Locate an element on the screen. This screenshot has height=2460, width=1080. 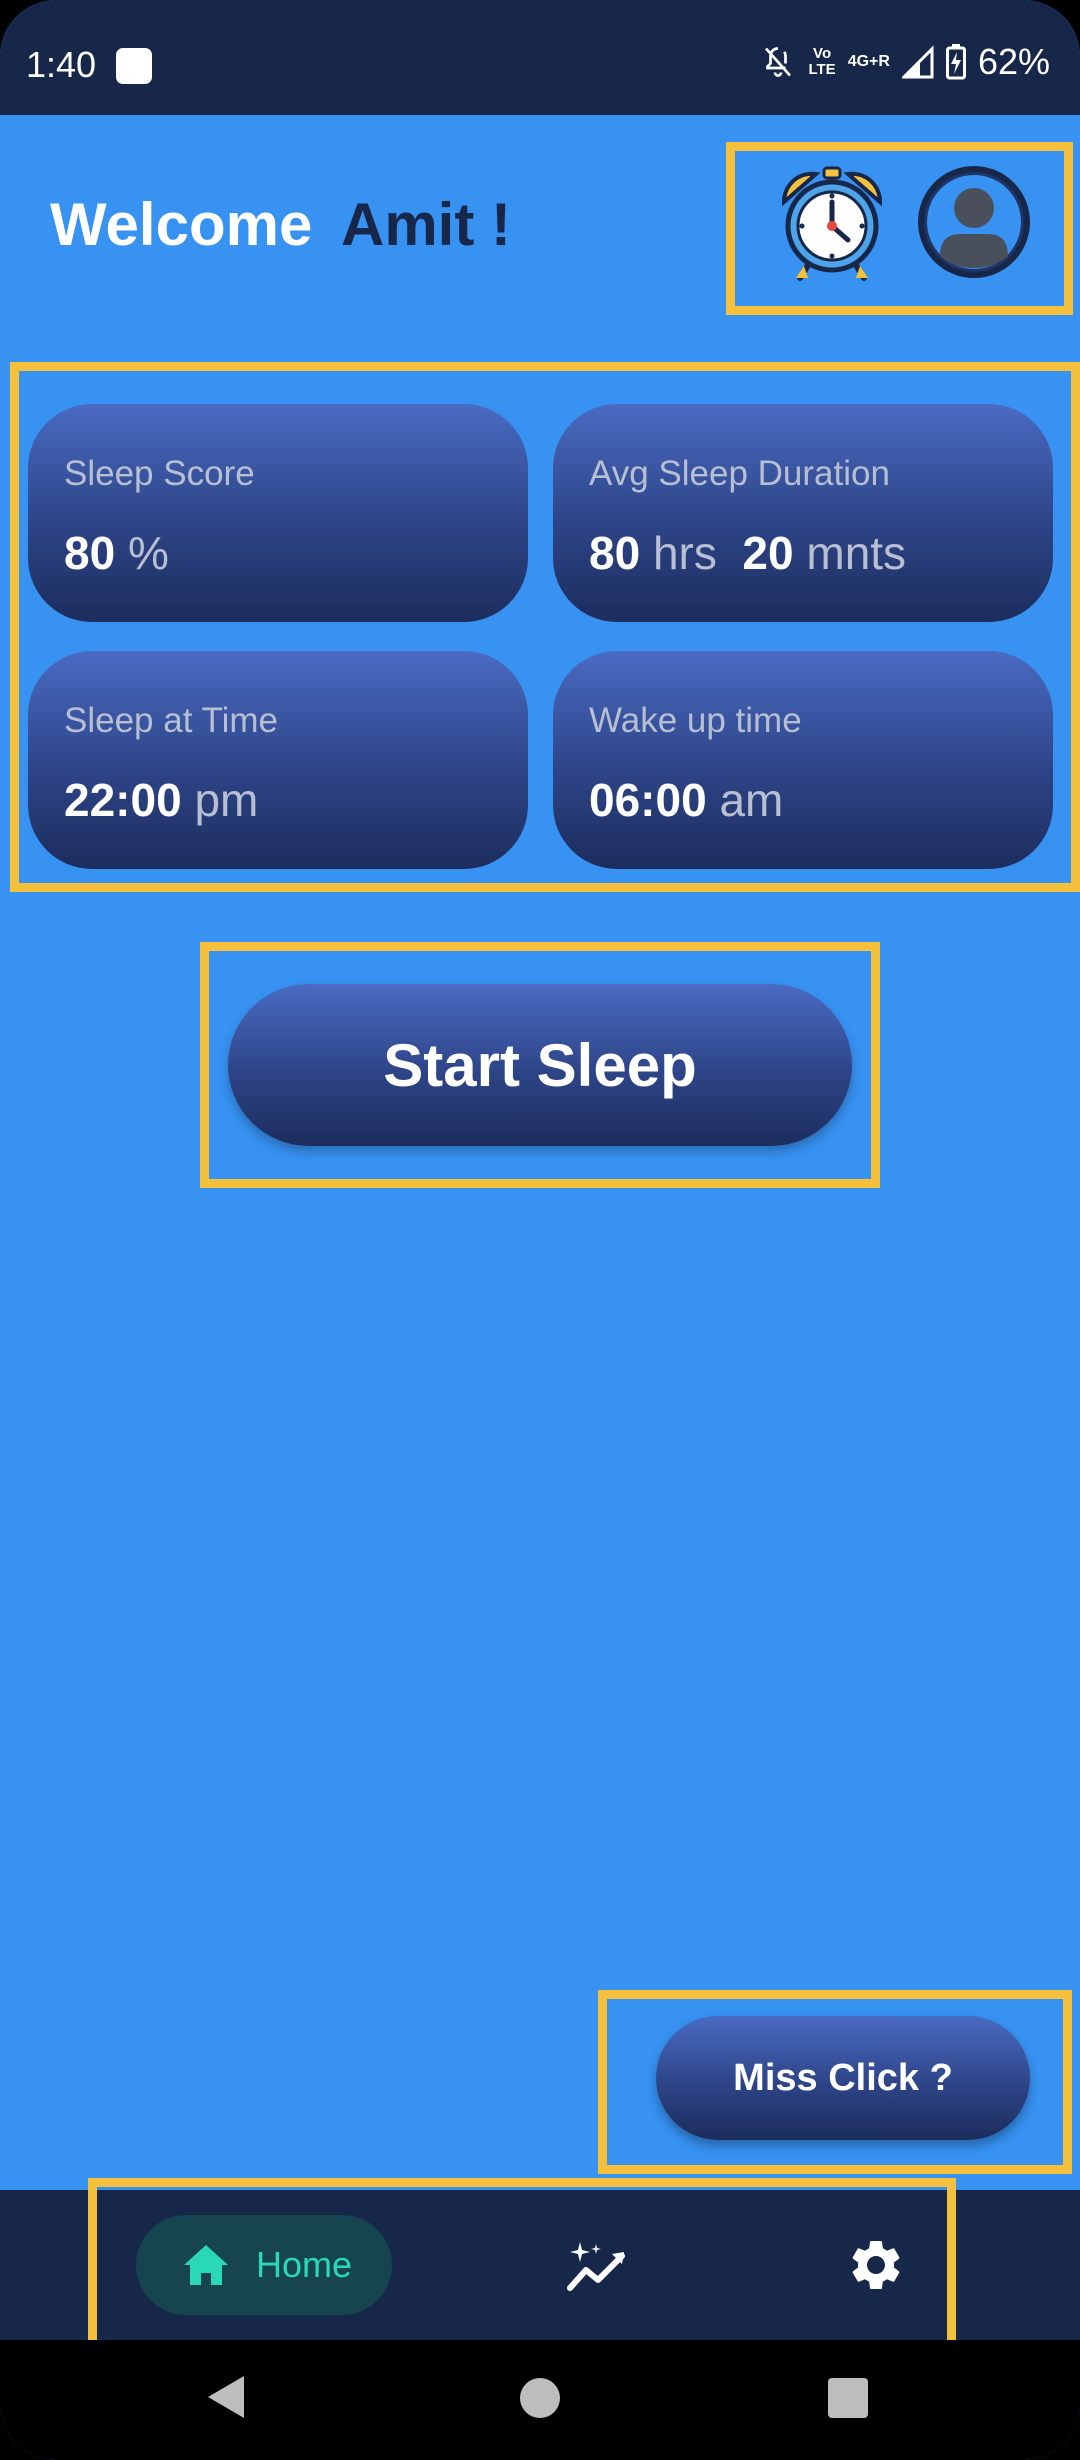
home-circle-icon is located at coordinates (540, 2398).